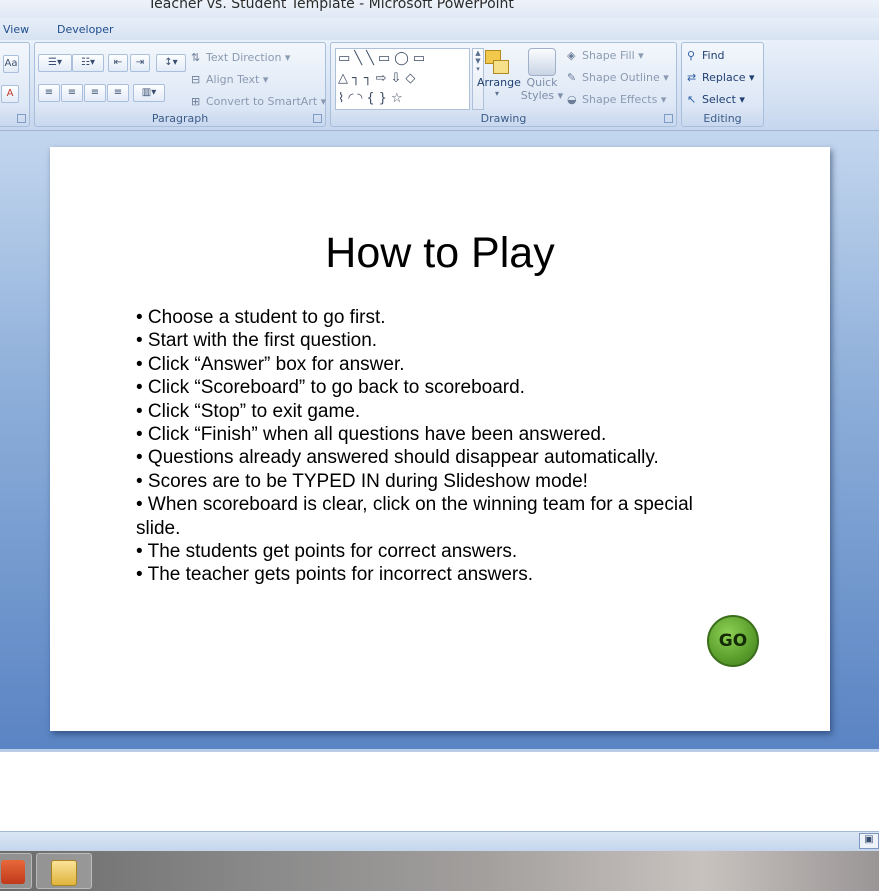 This screenshot has width=879, height=891. Describe the element at coordinates (149, 93) in the screenshot. I see `columns-icon: ▥▾` at that location.